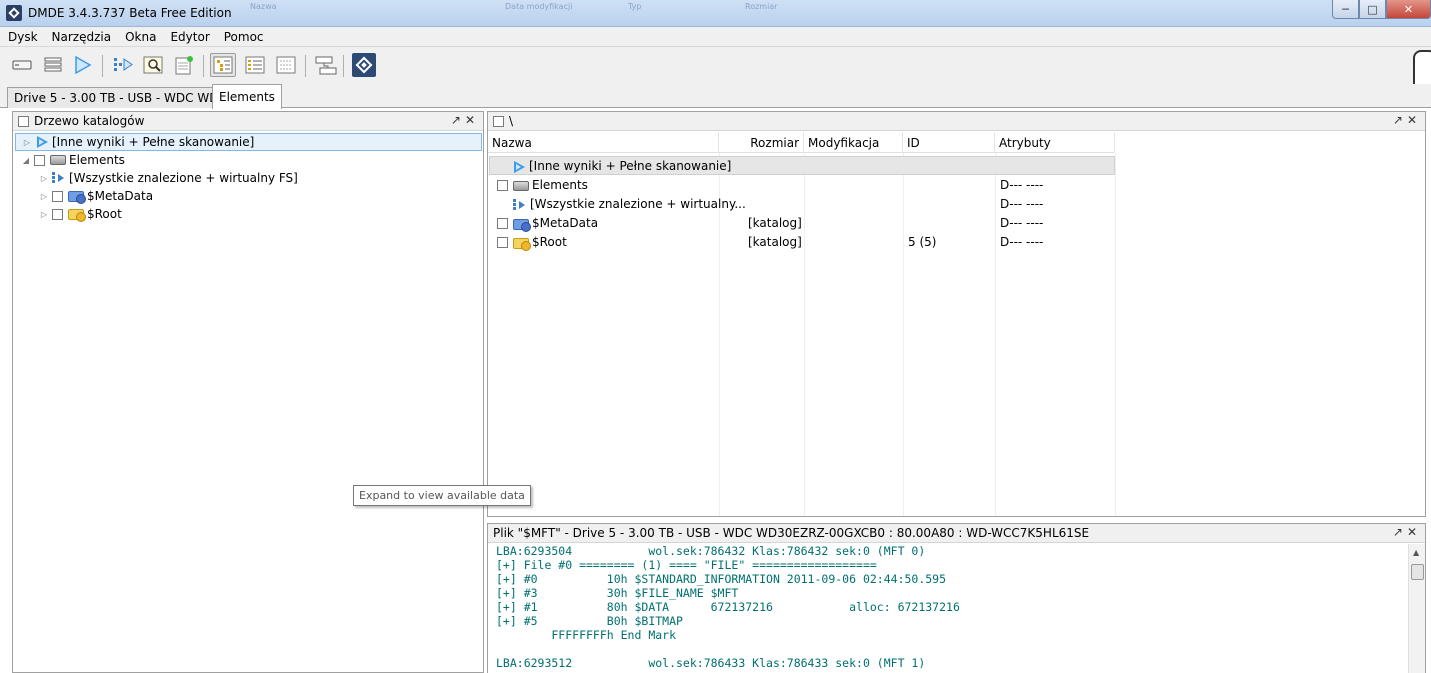 The image size is (1431, 673). What do you see at coordinates (1345, 9) in the screenshot?
I see `minimize-button: ─` at bounding box center [1345, 9].